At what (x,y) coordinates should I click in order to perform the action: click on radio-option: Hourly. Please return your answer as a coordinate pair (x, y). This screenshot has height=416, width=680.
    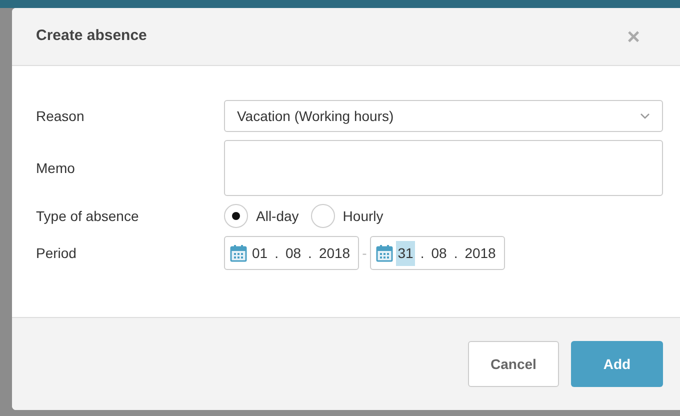
    Looking at the image, I should click on (347, 216).